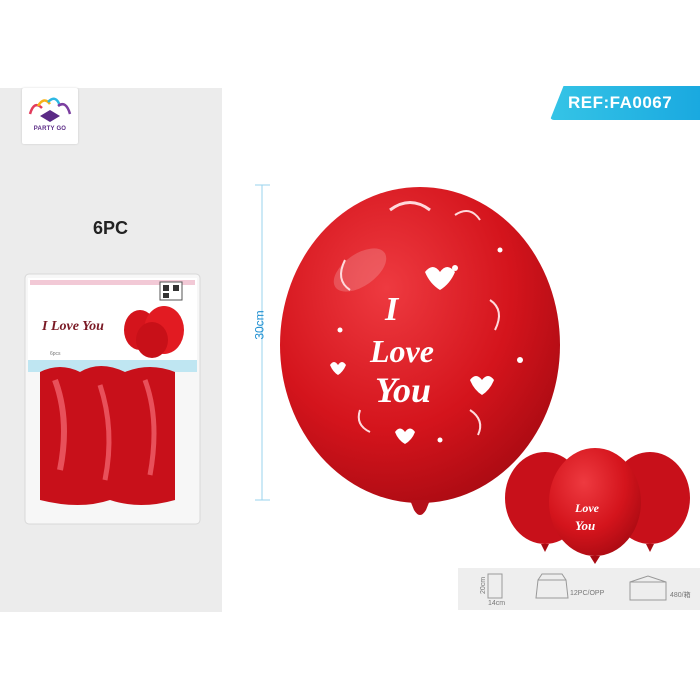  I want to click on balloon-print-love: Love, so click(401, 351).